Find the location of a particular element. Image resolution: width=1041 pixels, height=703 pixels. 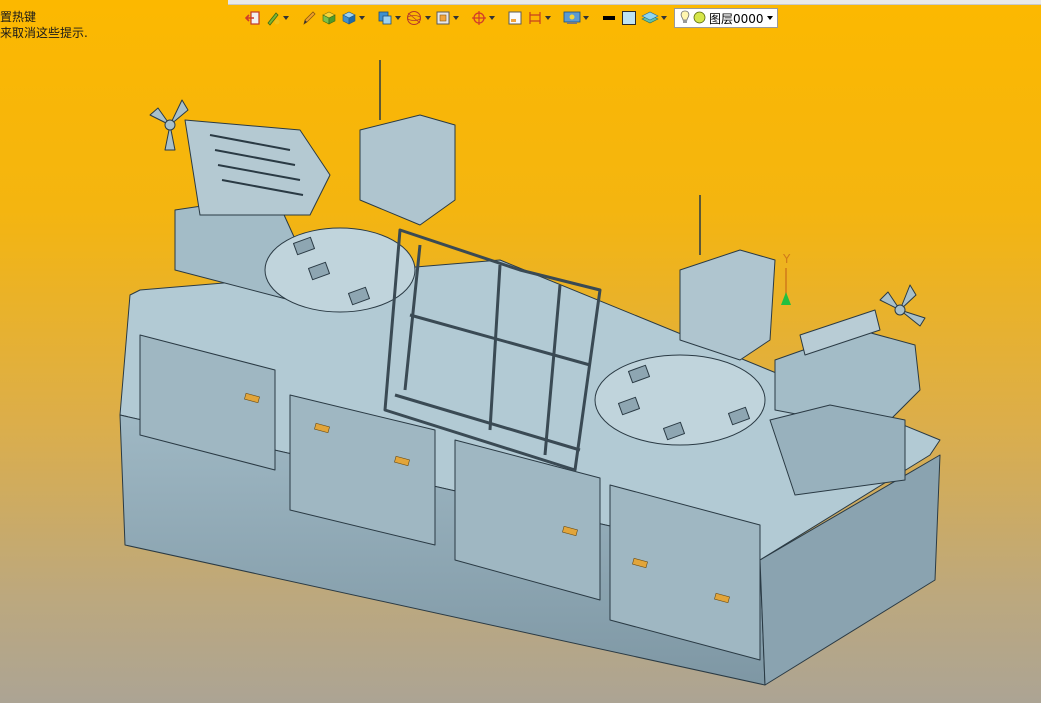

left-feeder is located at coordinates (257, 167).